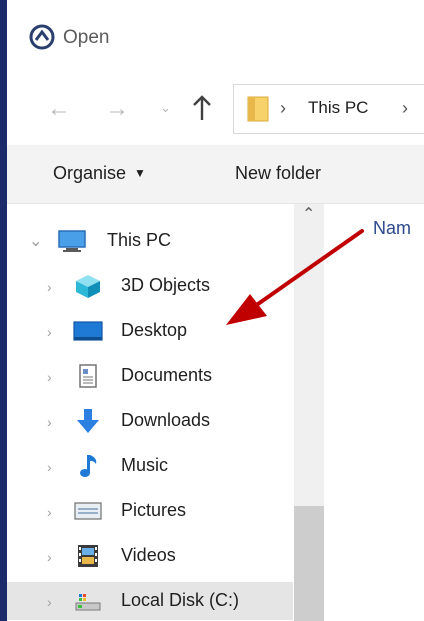 This screenshot has width=424, height=621. I want to click on downloads-icon, so click(88, 421).